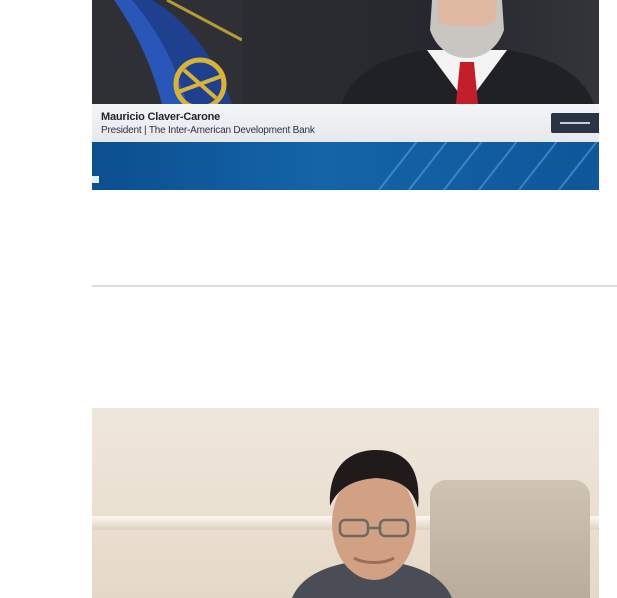  I want to click on chair, so click(510, 539).